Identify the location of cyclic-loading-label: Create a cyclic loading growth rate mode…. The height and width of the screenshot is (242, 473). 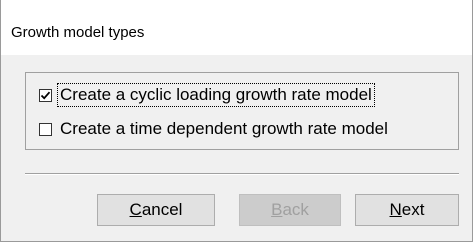
(216, 95).